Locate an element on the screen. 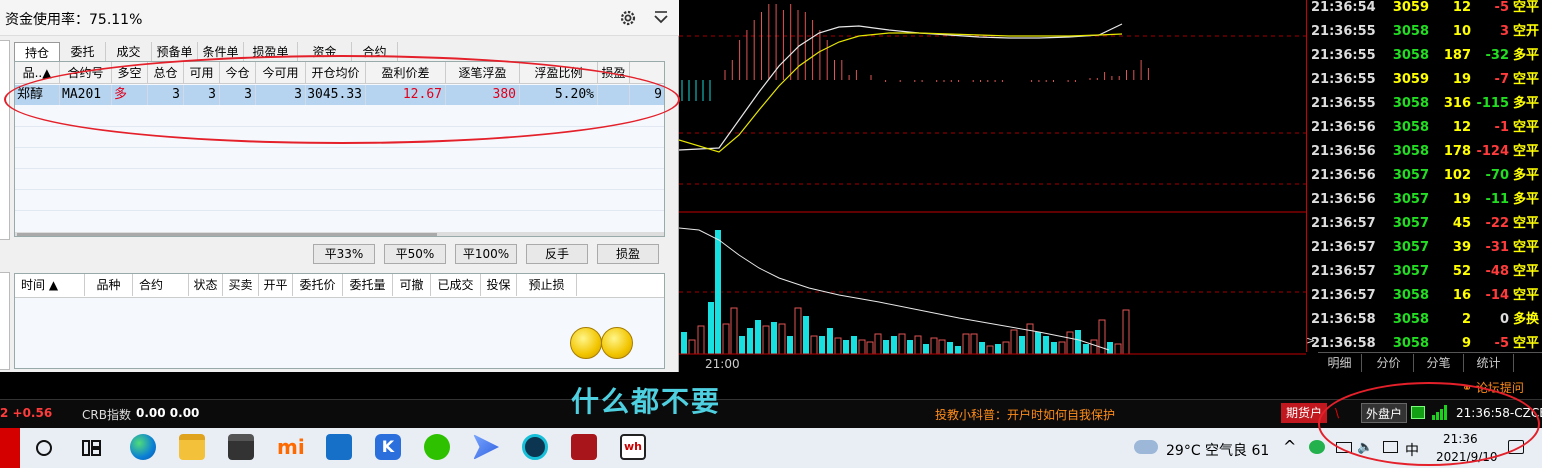  weather-text: 29°C 空气良 61 is located at coordinates (1217, 450).